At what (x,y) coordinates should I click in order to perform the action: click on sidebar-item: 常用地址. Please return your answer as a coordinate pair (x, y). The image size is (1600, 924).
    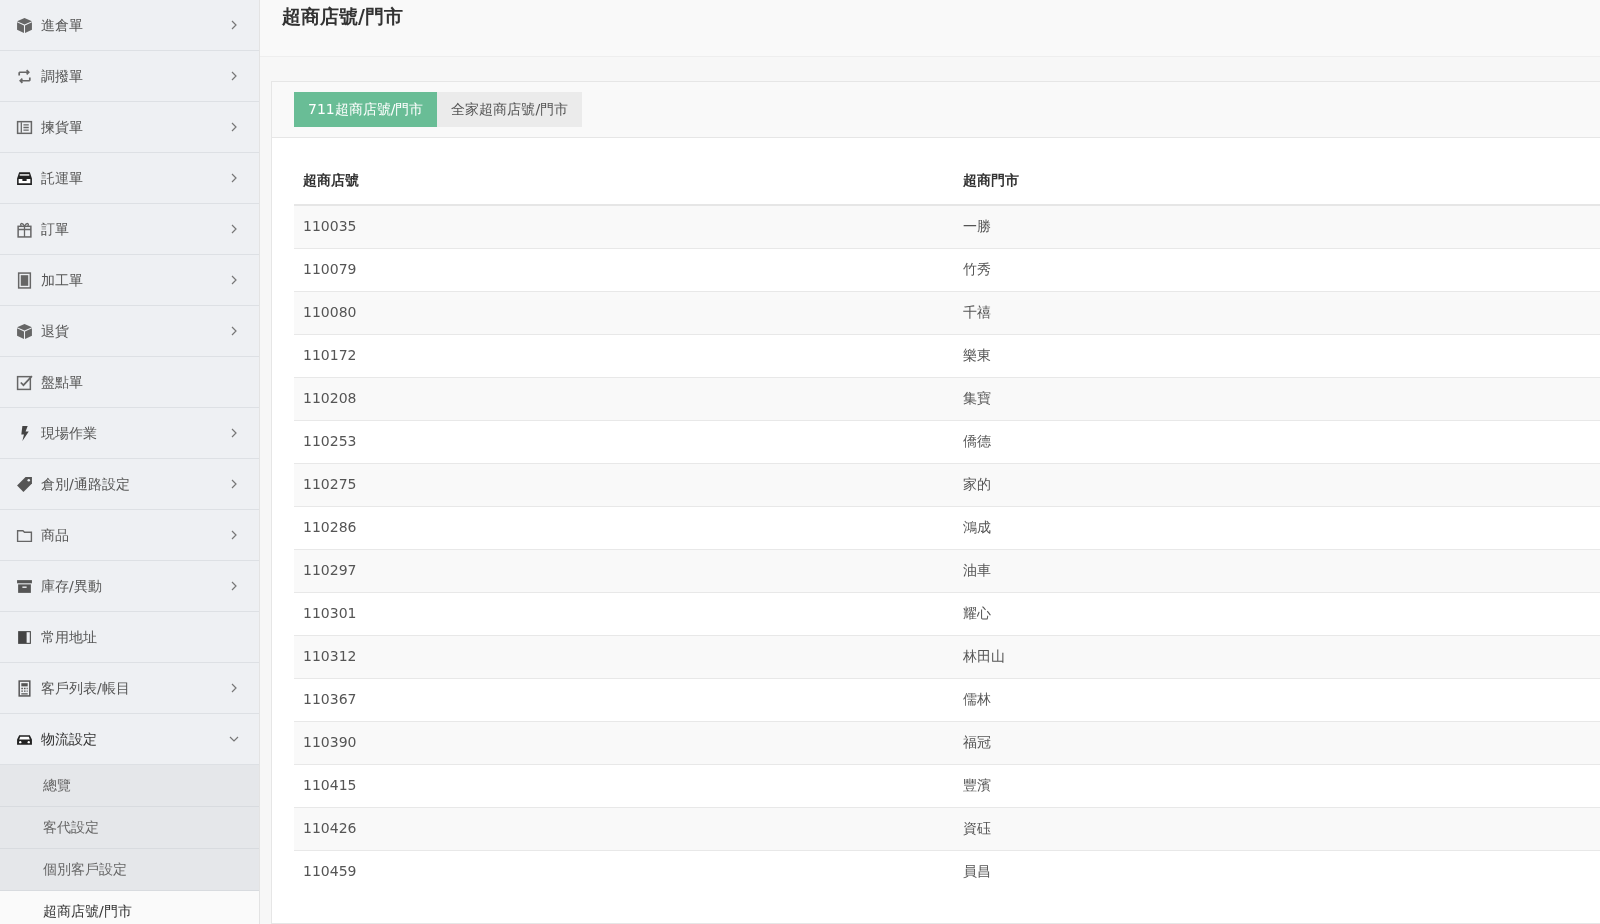
    Looking at the image, I should click on (129, 637).